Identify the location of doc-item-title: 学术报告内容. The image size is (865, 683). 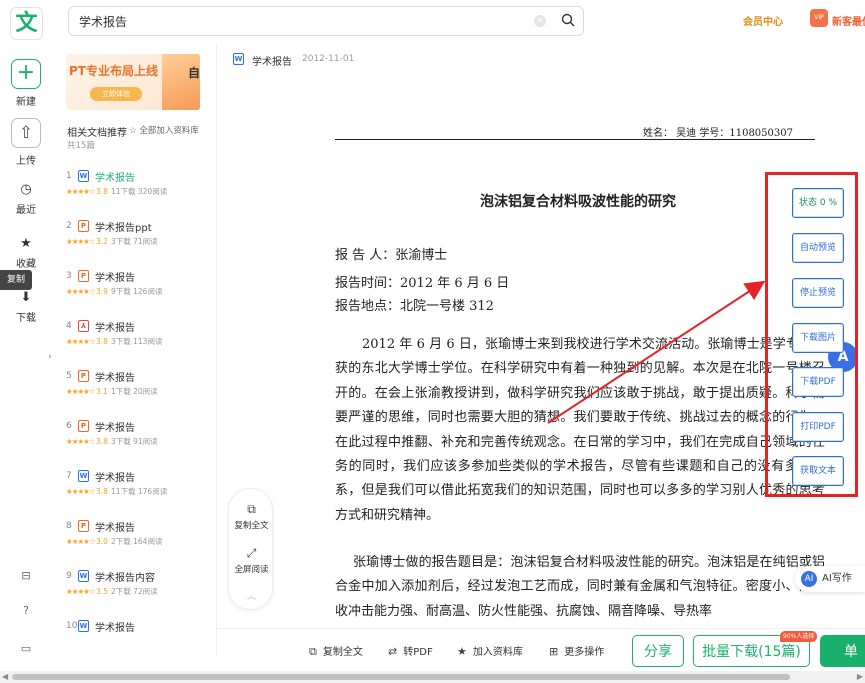
(125, 576).